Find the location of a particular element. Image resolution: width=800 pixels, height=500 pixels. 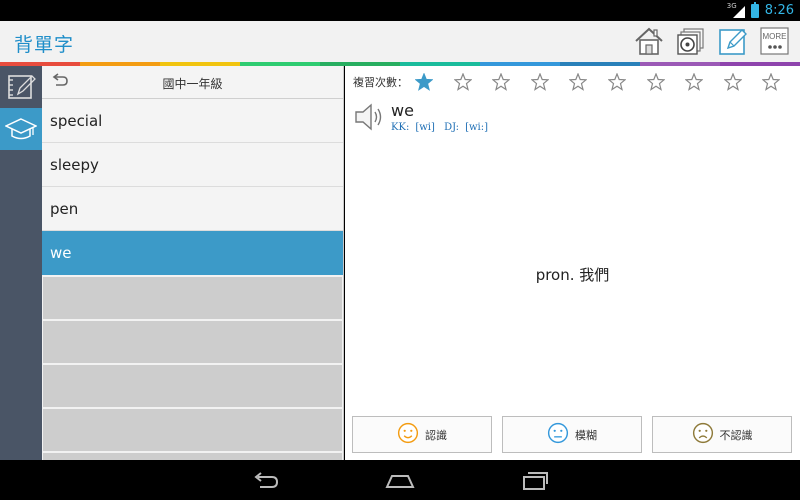

clock: 8:26 is located at coordinates (779, 10).